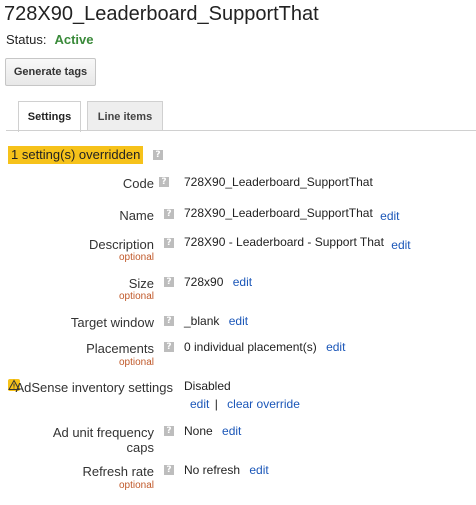 This screenshot has width=476, height=505. What do you see at coordinates (49, 116) in the screenshot?
I see `tab-settings: Settings` at bounding box center [49, 116].